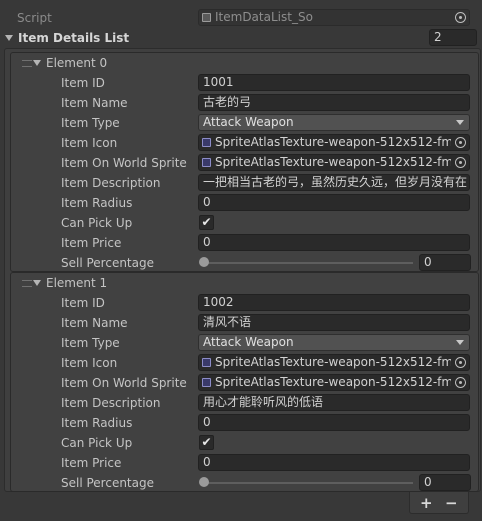 The height and width of the screenshot is (521, 482). I want to click on description-row: Item Description 一把相当古老的弓，虽然历史久远，但岁月没有在, so click(241, 183).